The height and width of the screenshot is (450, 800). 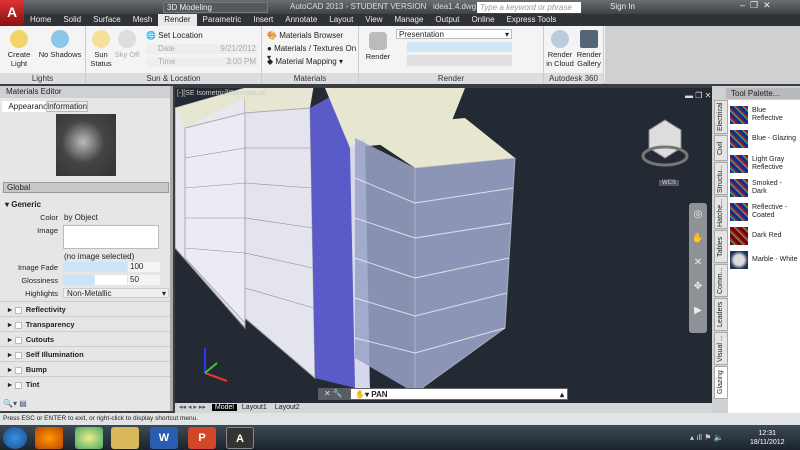 What do you see at coordinates (85, 92) in the screenshot?
I see `materials-editor-title: Materials Editor` at bounding box center [85, 92].